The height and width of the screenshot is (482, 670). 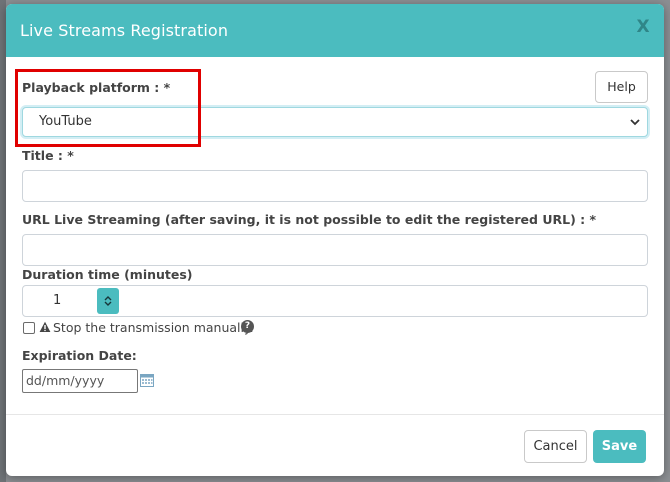 I want to click on title-label: Title : *, so click(x=48, y=155).